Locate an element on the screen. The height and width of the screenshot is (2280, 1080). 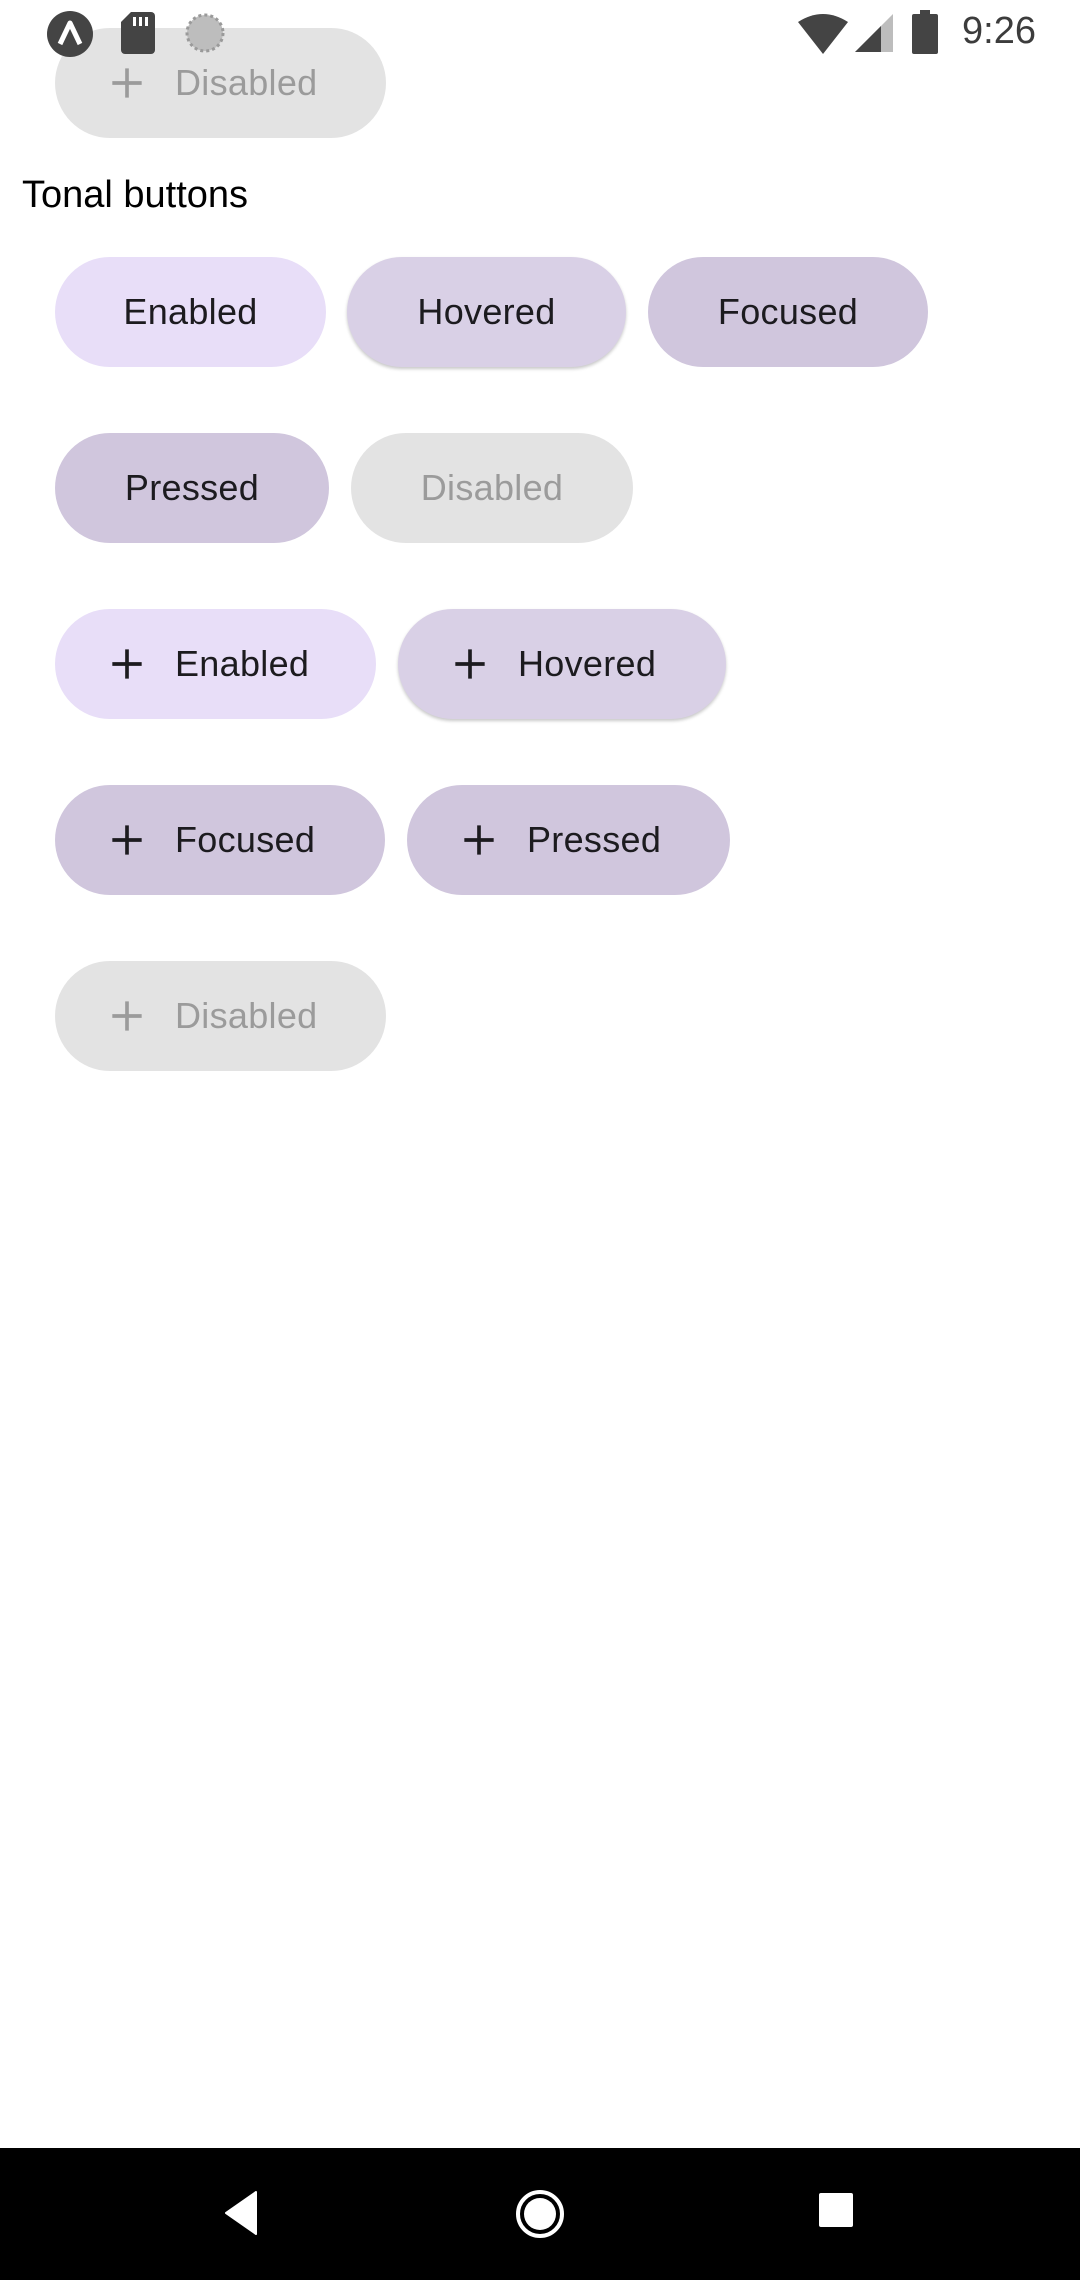
tonal-button-pressed: Pressed is located at coordinates (192, 488).